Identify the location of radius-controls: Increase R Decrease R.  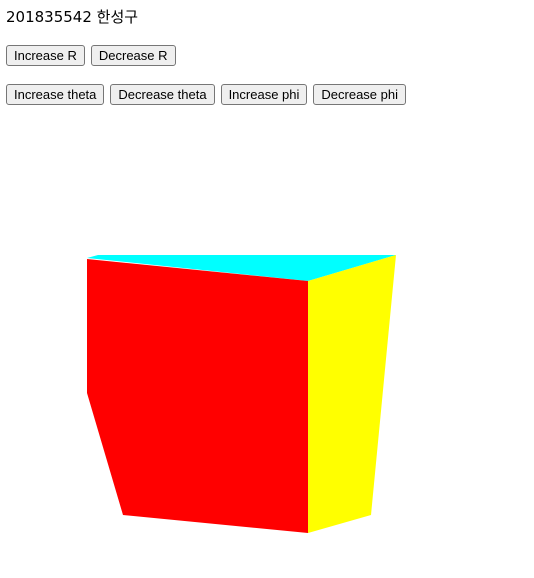
(91, 55).